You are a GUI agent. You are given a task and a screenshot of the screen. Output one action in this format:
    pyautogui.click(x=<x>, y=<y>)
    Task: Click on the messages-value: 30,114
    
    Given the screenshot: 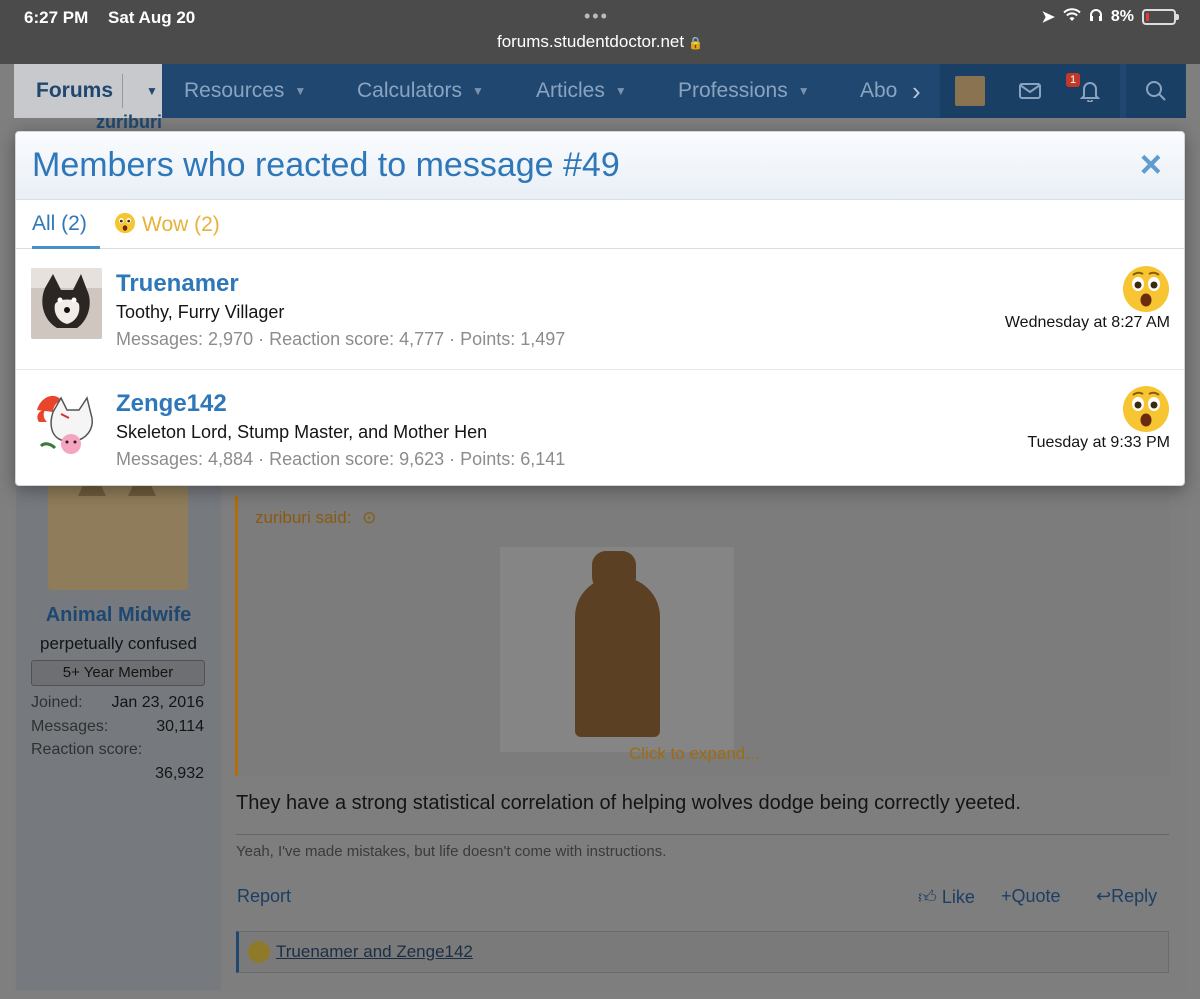 What is the action you would take?
    pyautogui.click(x=180, y=726)
    